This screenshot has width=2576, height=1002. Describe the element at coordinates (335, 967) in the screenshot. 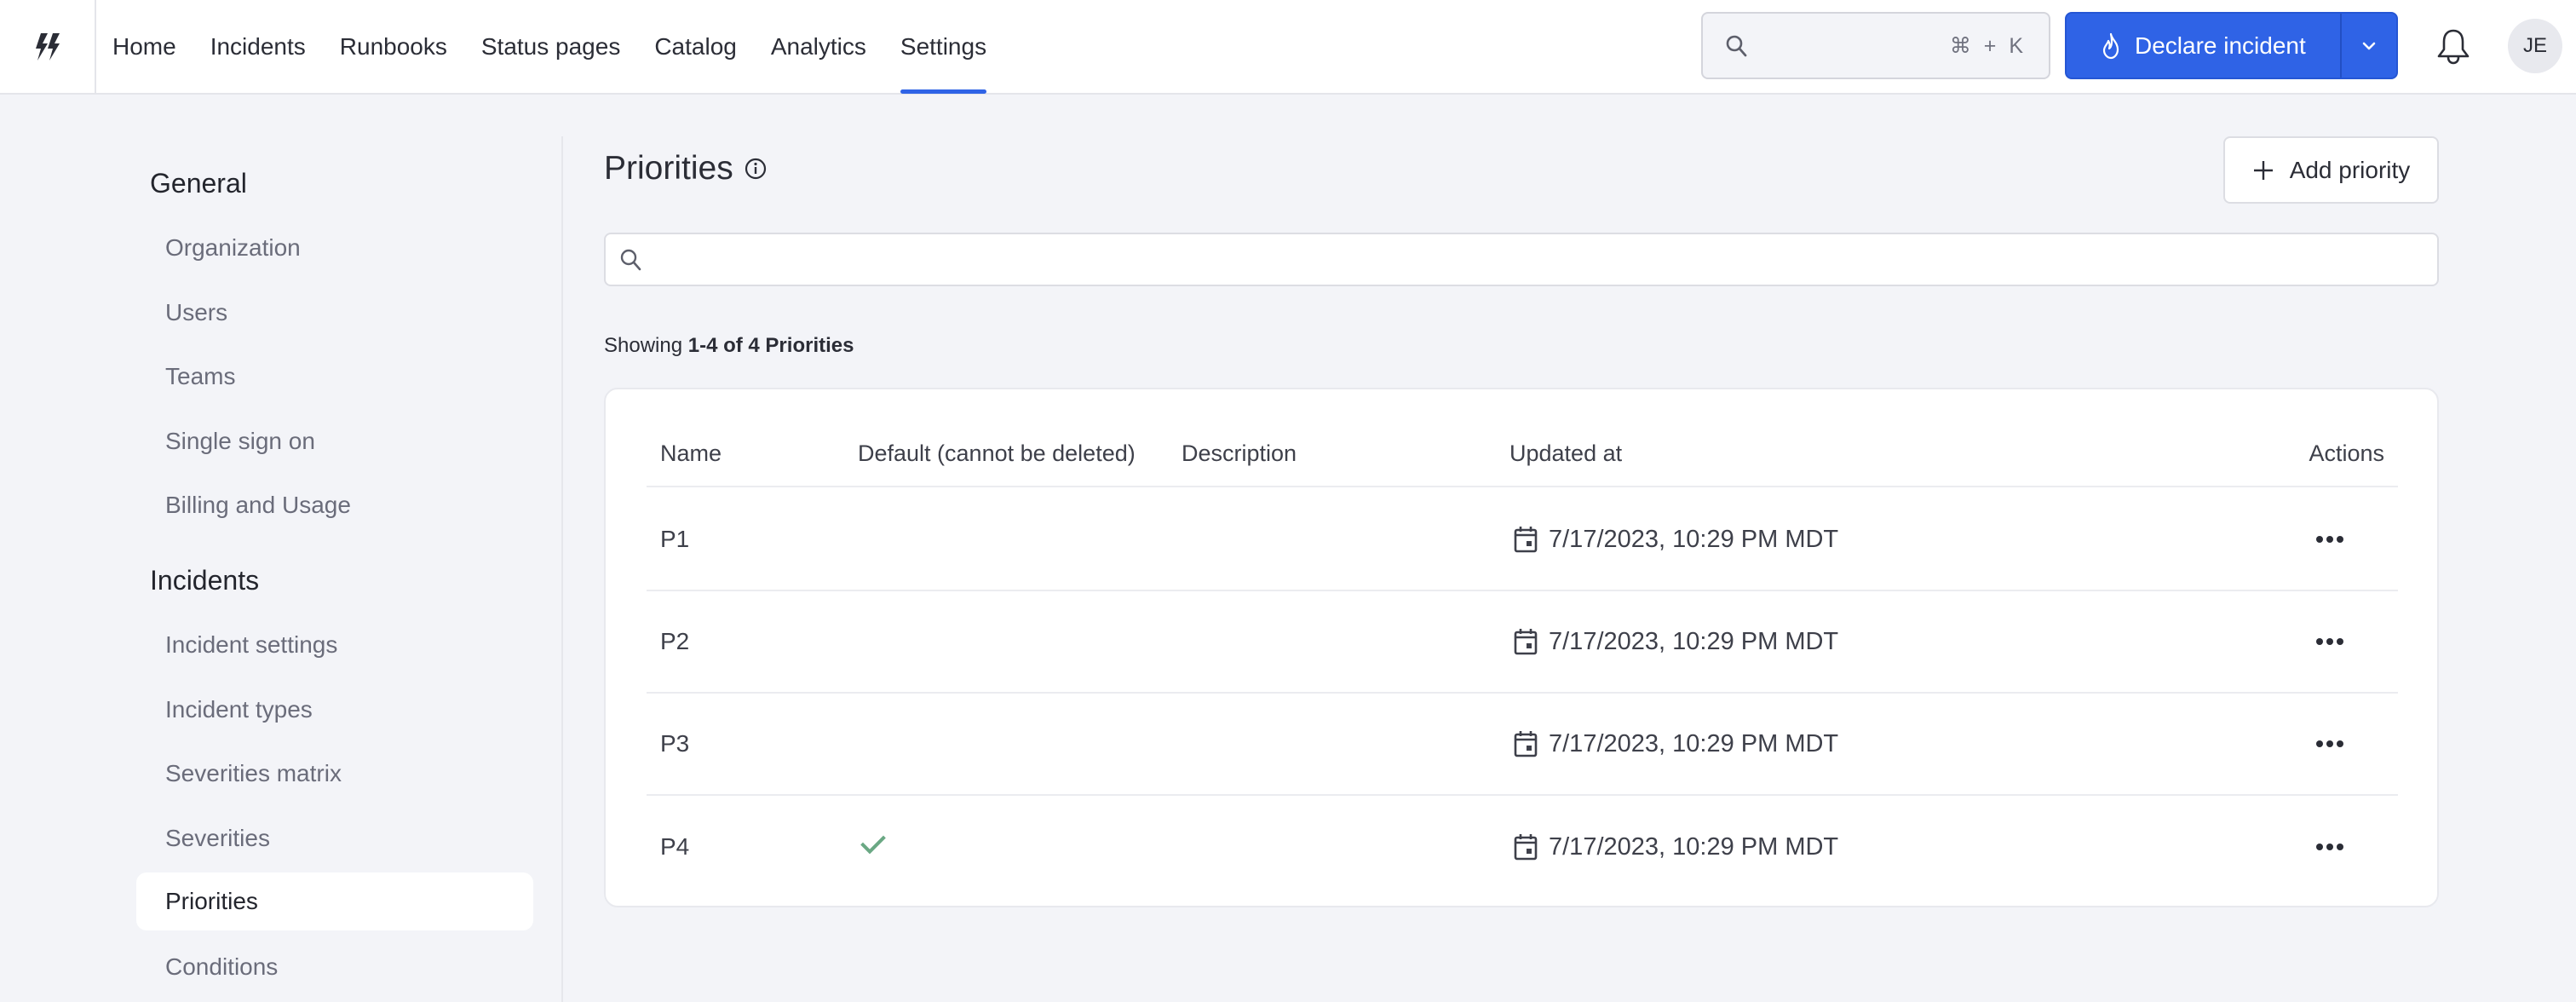

I see `sidebar-item-conditions: Conditions` at that location.